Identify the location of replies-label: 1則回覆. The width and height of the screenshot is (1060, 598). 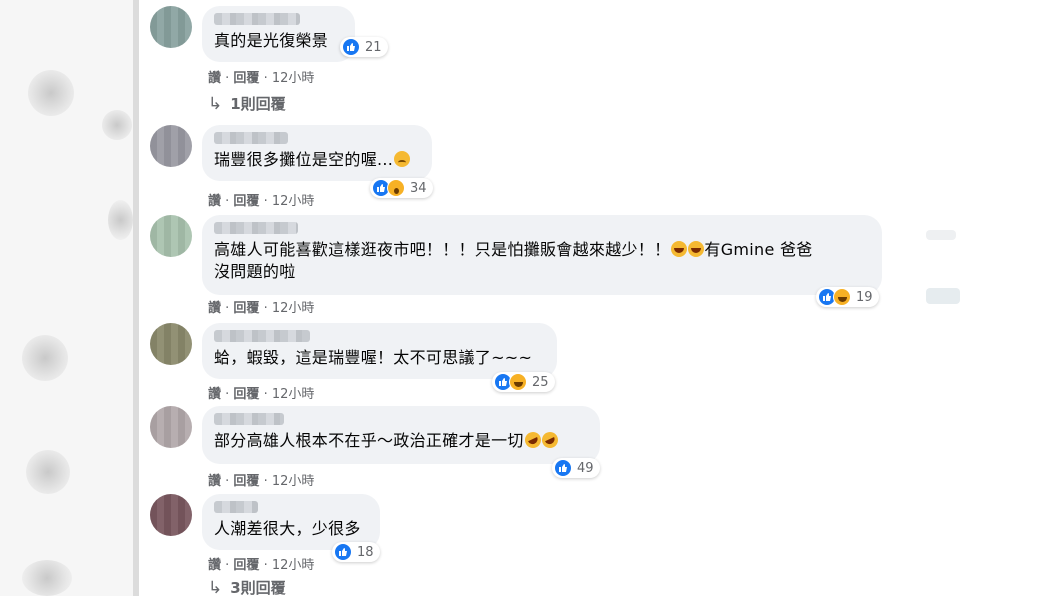
(258, 104).